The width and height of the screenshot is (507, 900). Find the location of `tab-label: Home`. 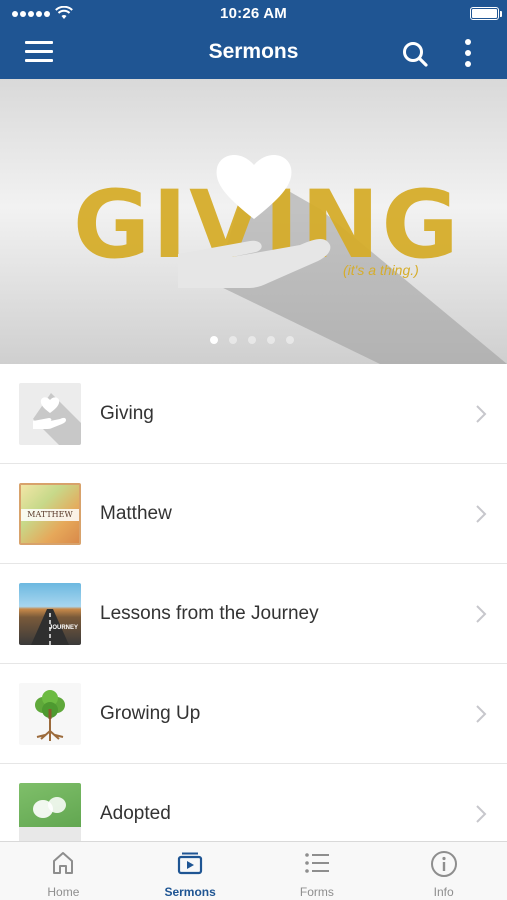

tab-label: Home is located at coordinates (63, 892).